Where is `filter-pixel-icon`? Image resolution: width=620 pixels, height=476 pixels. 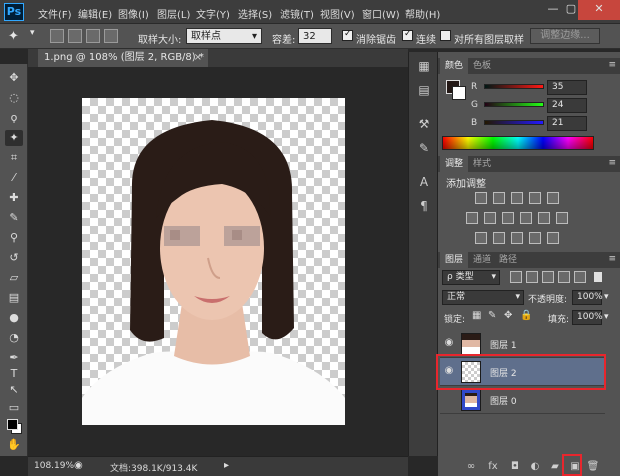 filter-pixel-icon is located at coordinates (516, 277).